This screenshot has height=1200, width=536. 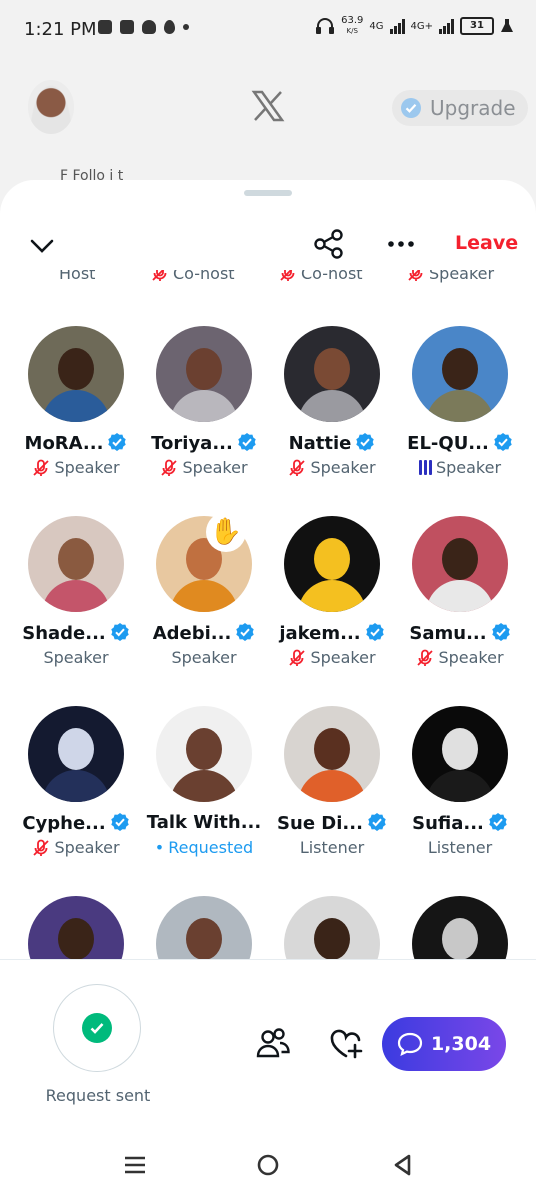 I want to click on net-speed: 63.9 K/S, so click(x=352, y=26).